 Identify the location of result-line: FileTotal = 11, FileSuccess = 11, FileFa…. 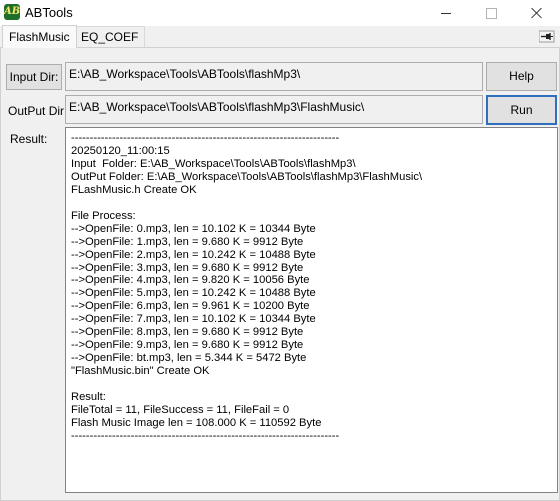
(180, 410).